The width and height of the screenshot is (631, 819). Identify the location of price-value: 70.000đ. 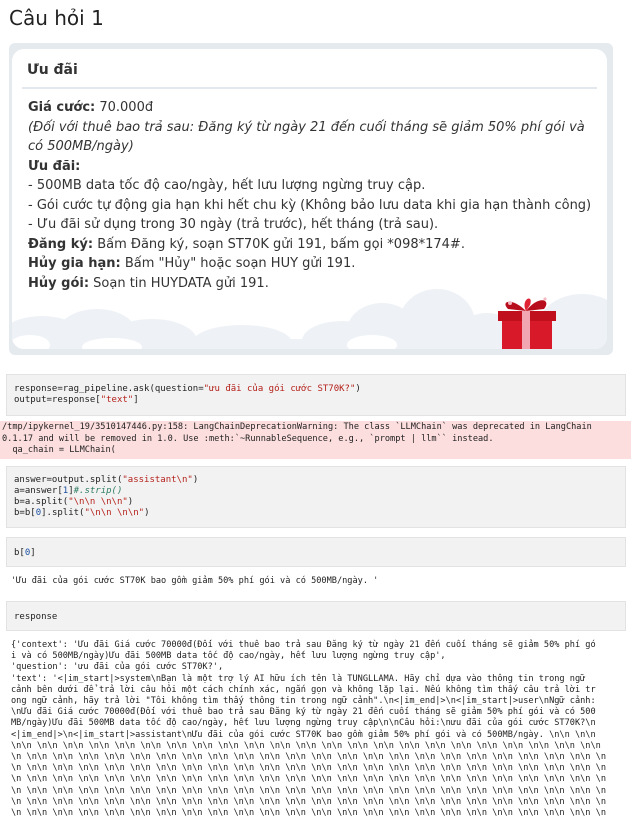
(124, 107).